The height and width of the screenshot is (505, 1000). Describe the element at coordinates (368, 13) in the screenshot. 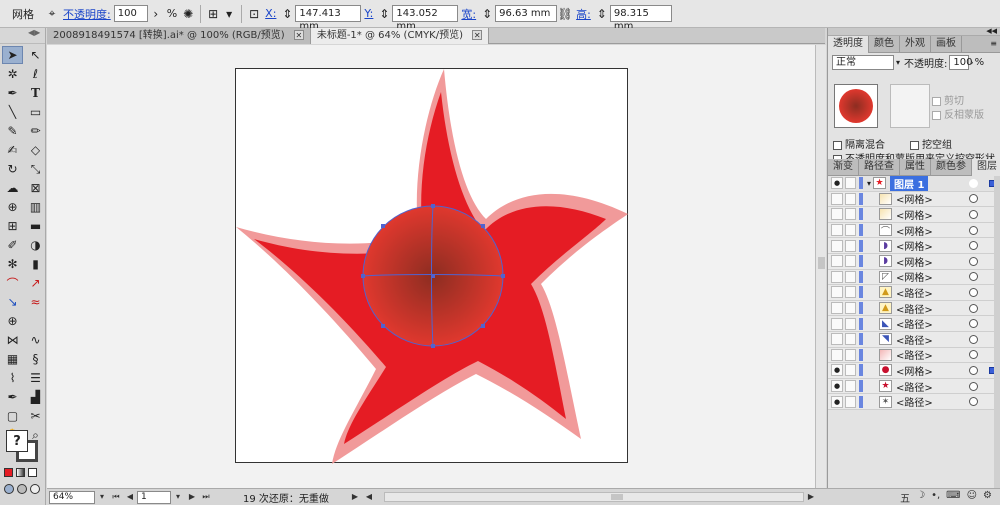

I see `y-link: Y:` at that location.